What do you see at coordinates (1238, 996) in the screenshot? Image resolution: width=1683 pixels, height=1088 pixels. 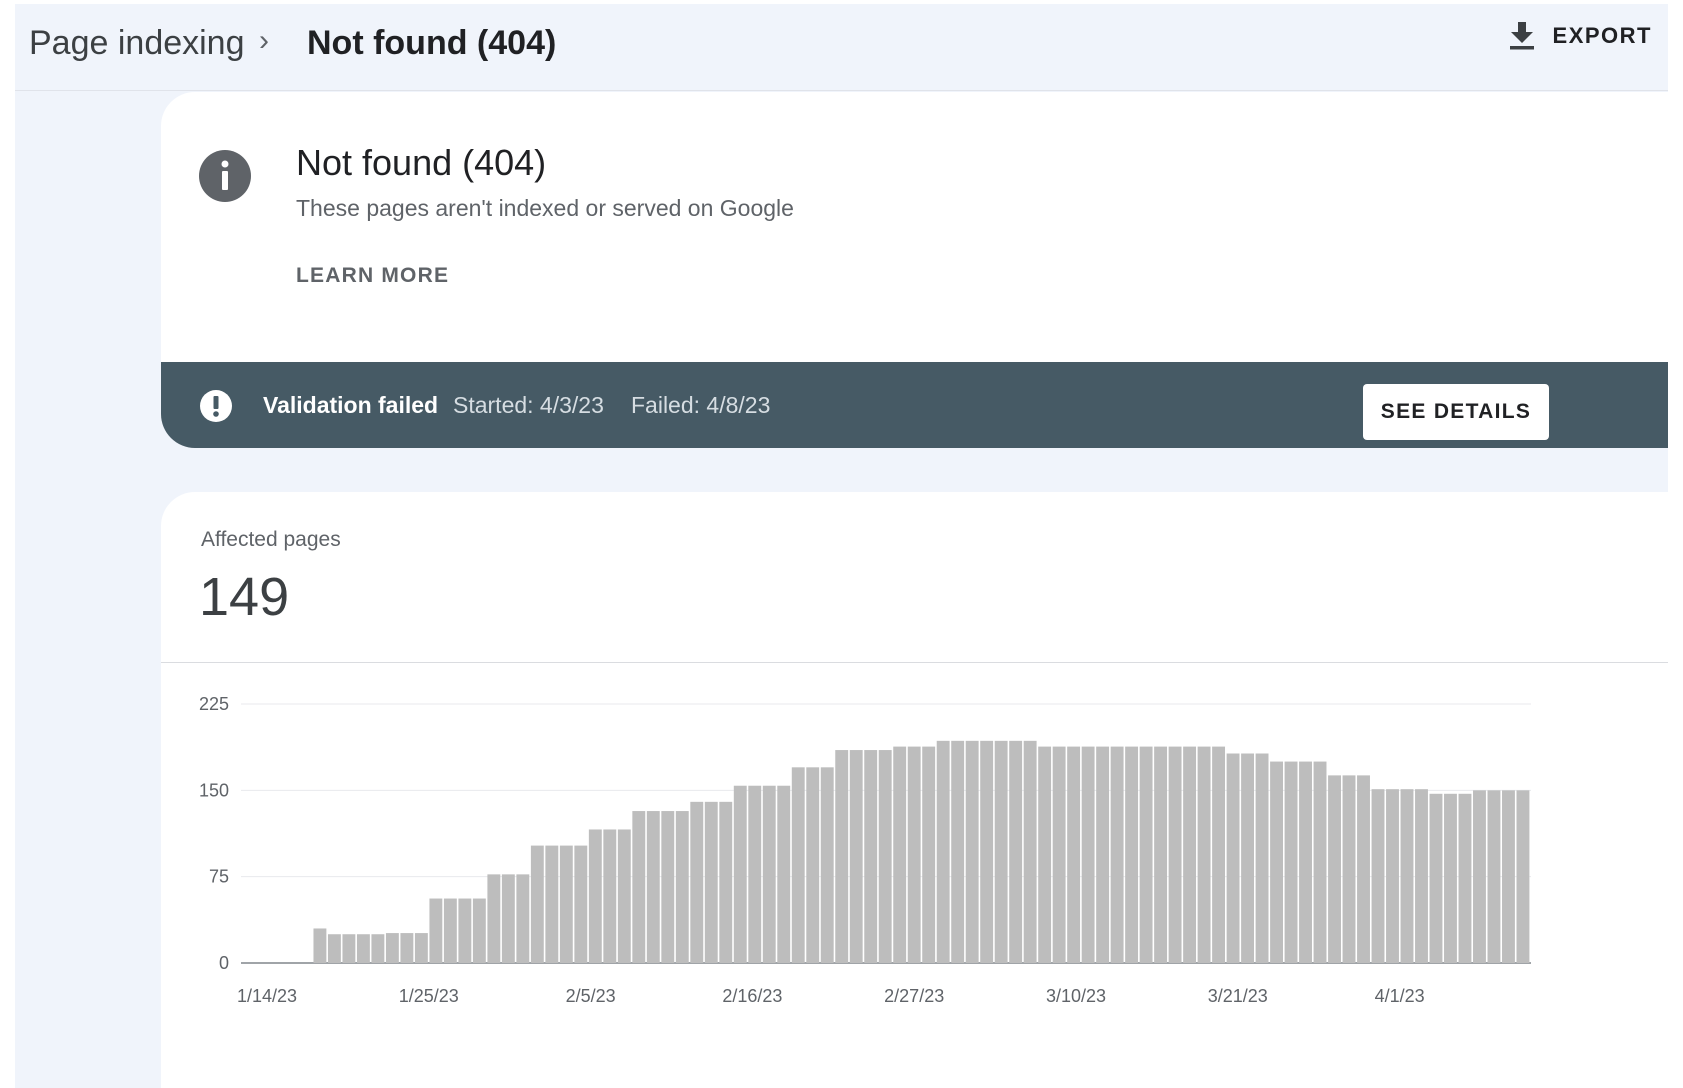 I see `x-tick-label: 3/21/23` at bounding box center [1238, 996].